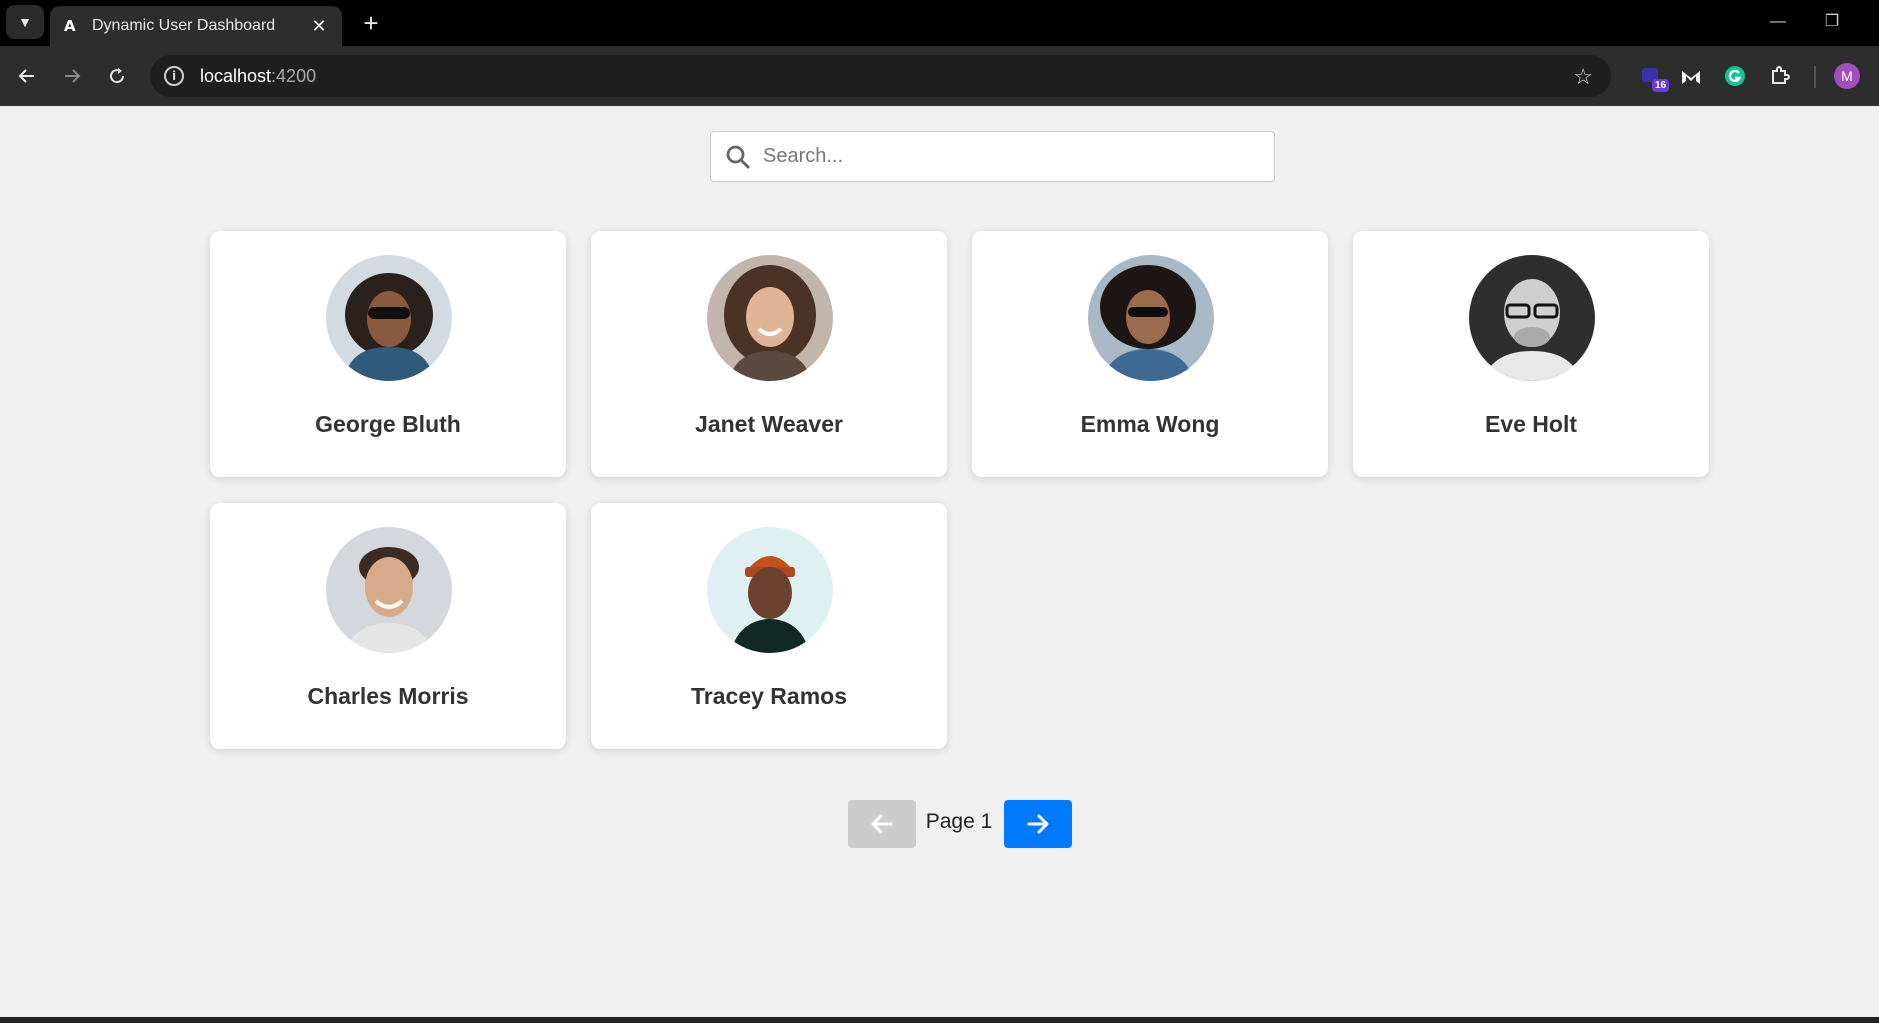  I want to click on profile-avatar-button: M, so click(1847, 76).